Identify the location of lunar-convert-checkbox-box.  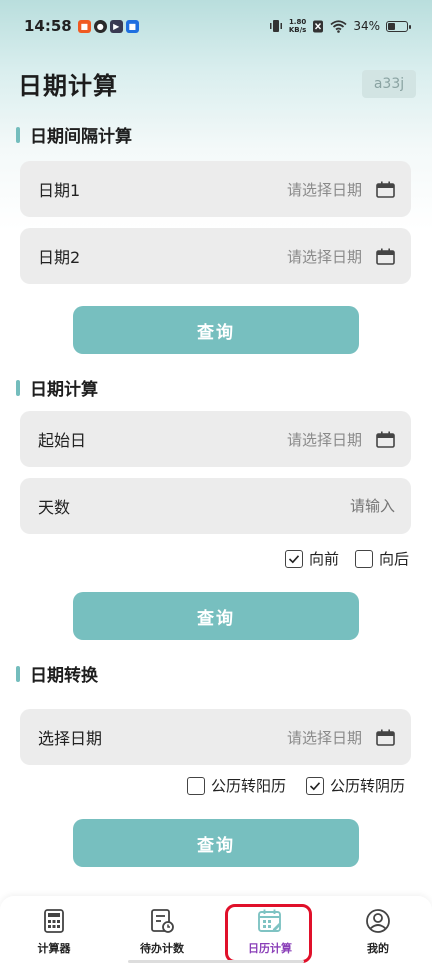
(315, 785).